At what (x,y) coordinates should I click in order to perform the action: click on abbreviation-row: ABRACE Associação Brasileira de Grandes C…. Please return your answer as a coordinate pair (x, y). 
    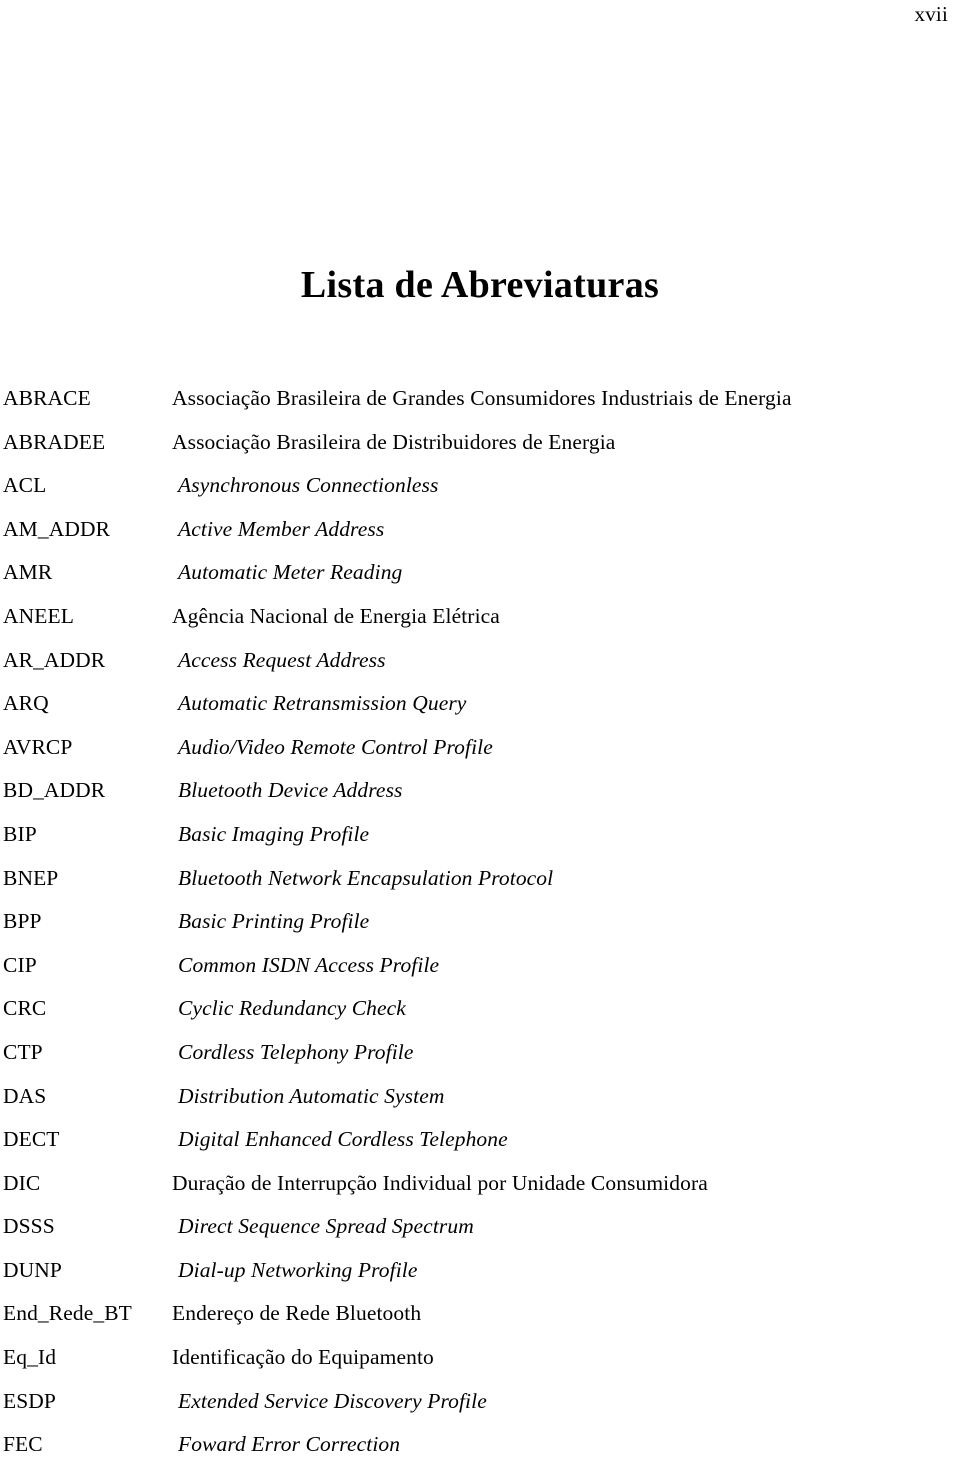
    Looking at the image, I should click on (478, 409).